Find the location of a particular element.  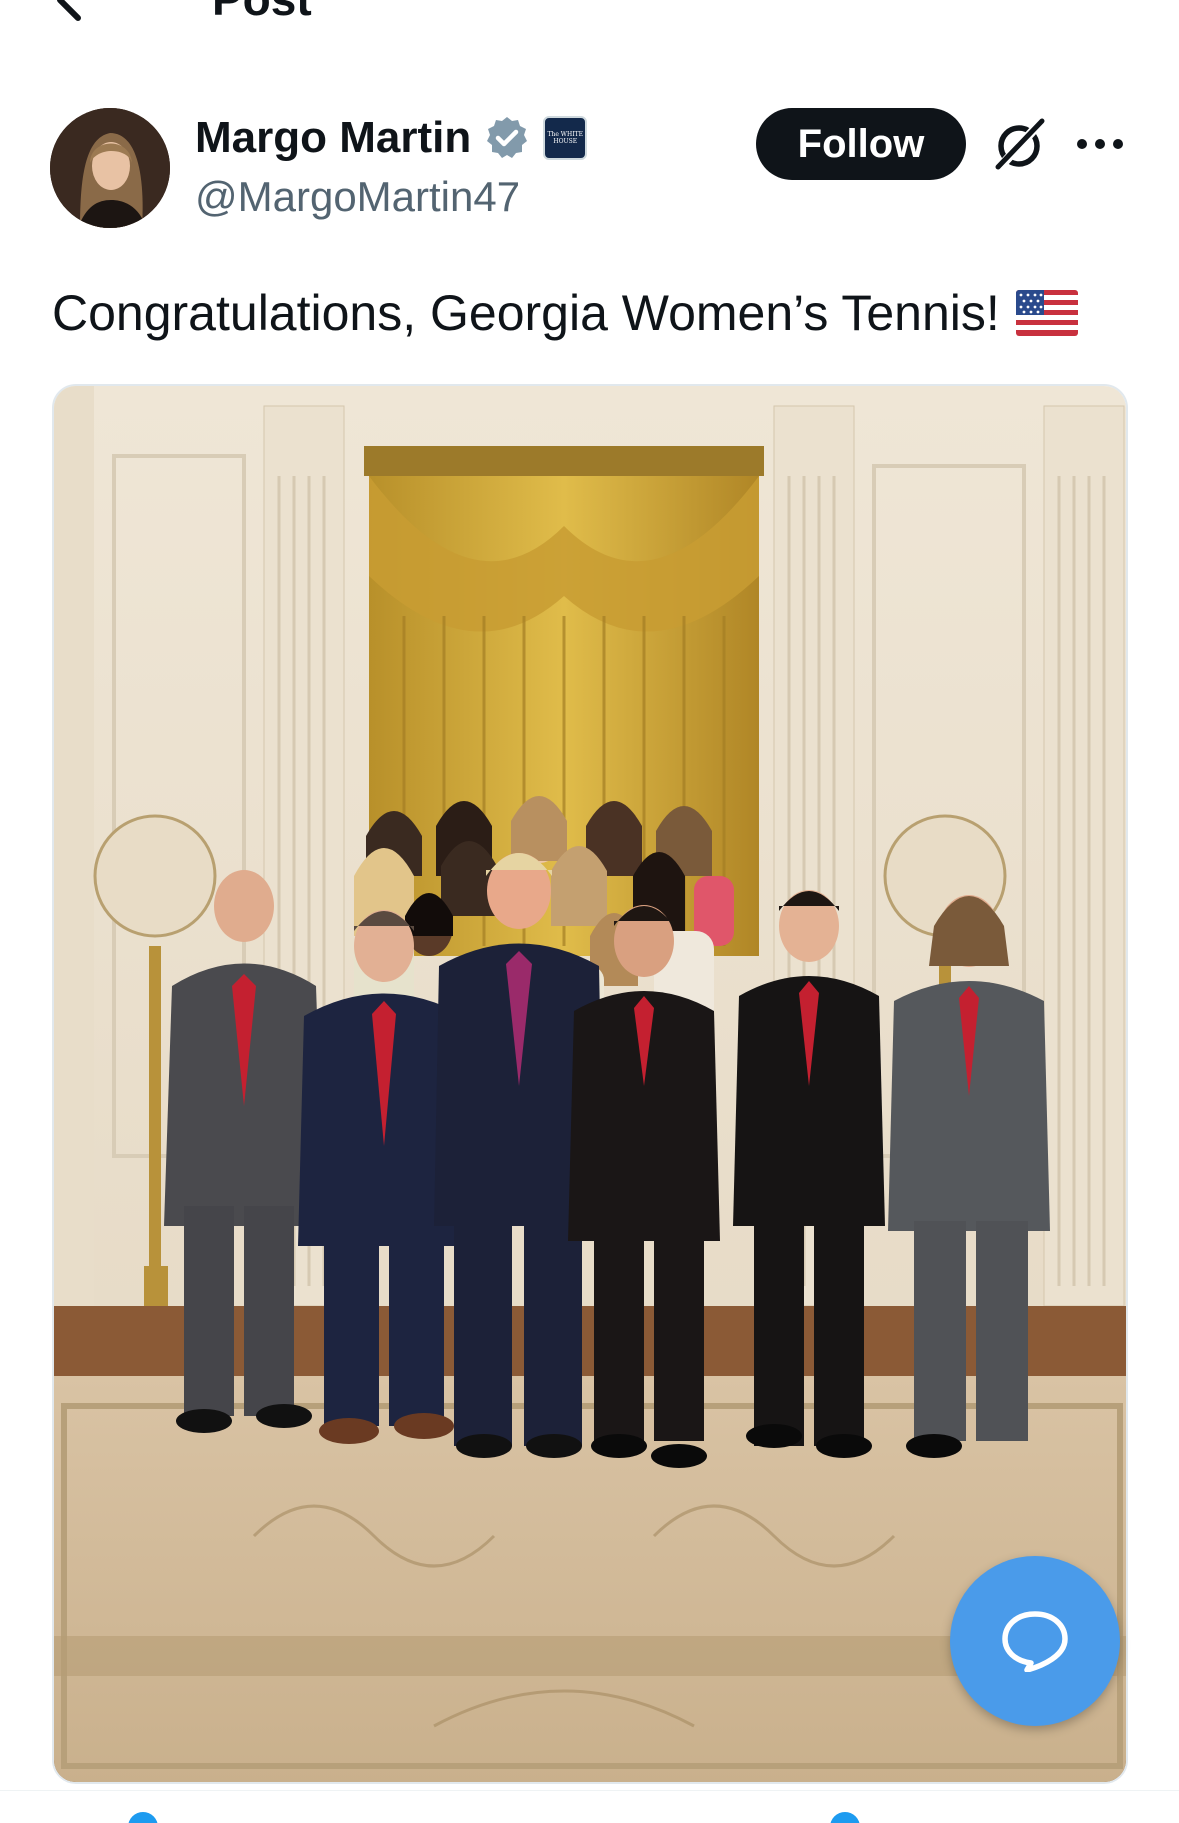

chat-bubble-icon is located at coordinates (1035, 1641).